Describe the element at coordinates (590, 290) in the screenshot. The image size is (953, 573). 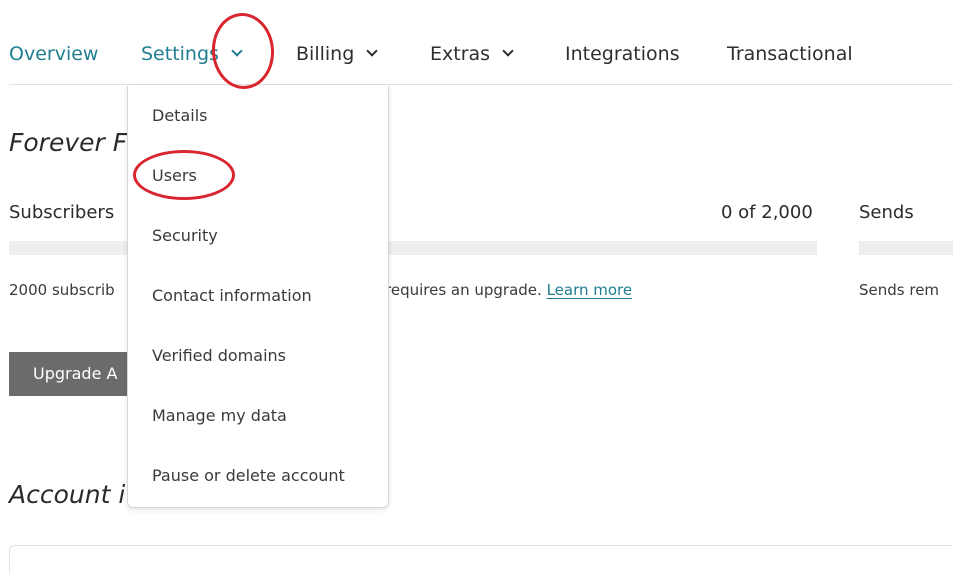
I see `learn-more-link: Learn more` at that location.